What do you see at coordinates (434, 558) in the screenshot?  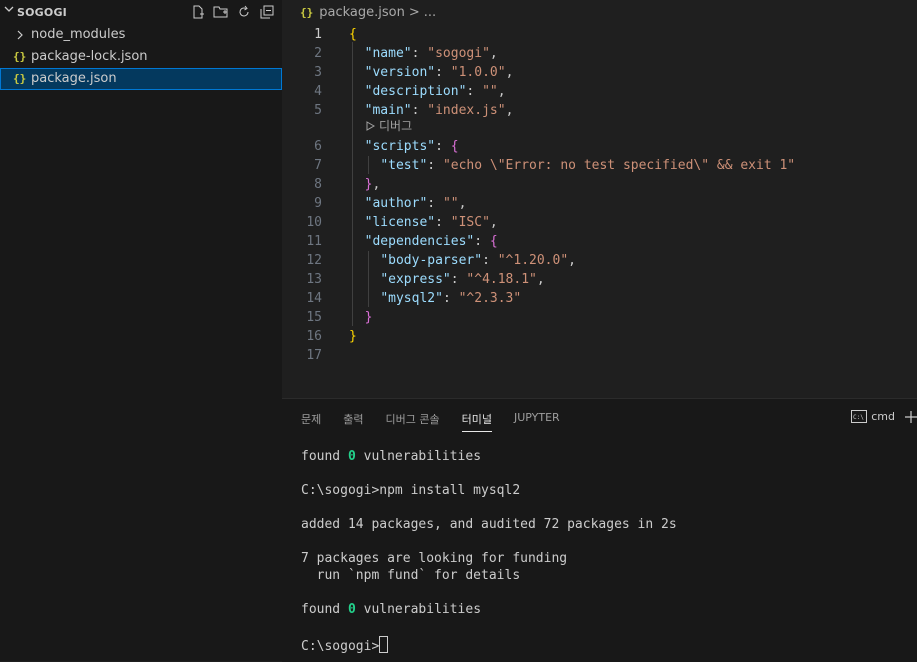 I see `terminal-line: 7 packages are looking for funding` at bounding box center [434, 558].